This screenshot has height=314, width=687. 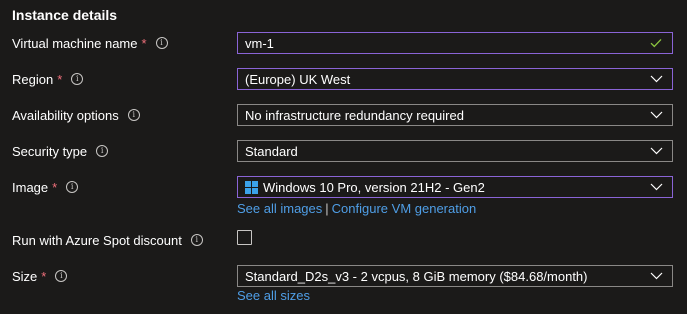 I want to click on image-value: Windows 10 Pro, version 21H2 - Gen2, so click(x=455, y=187).